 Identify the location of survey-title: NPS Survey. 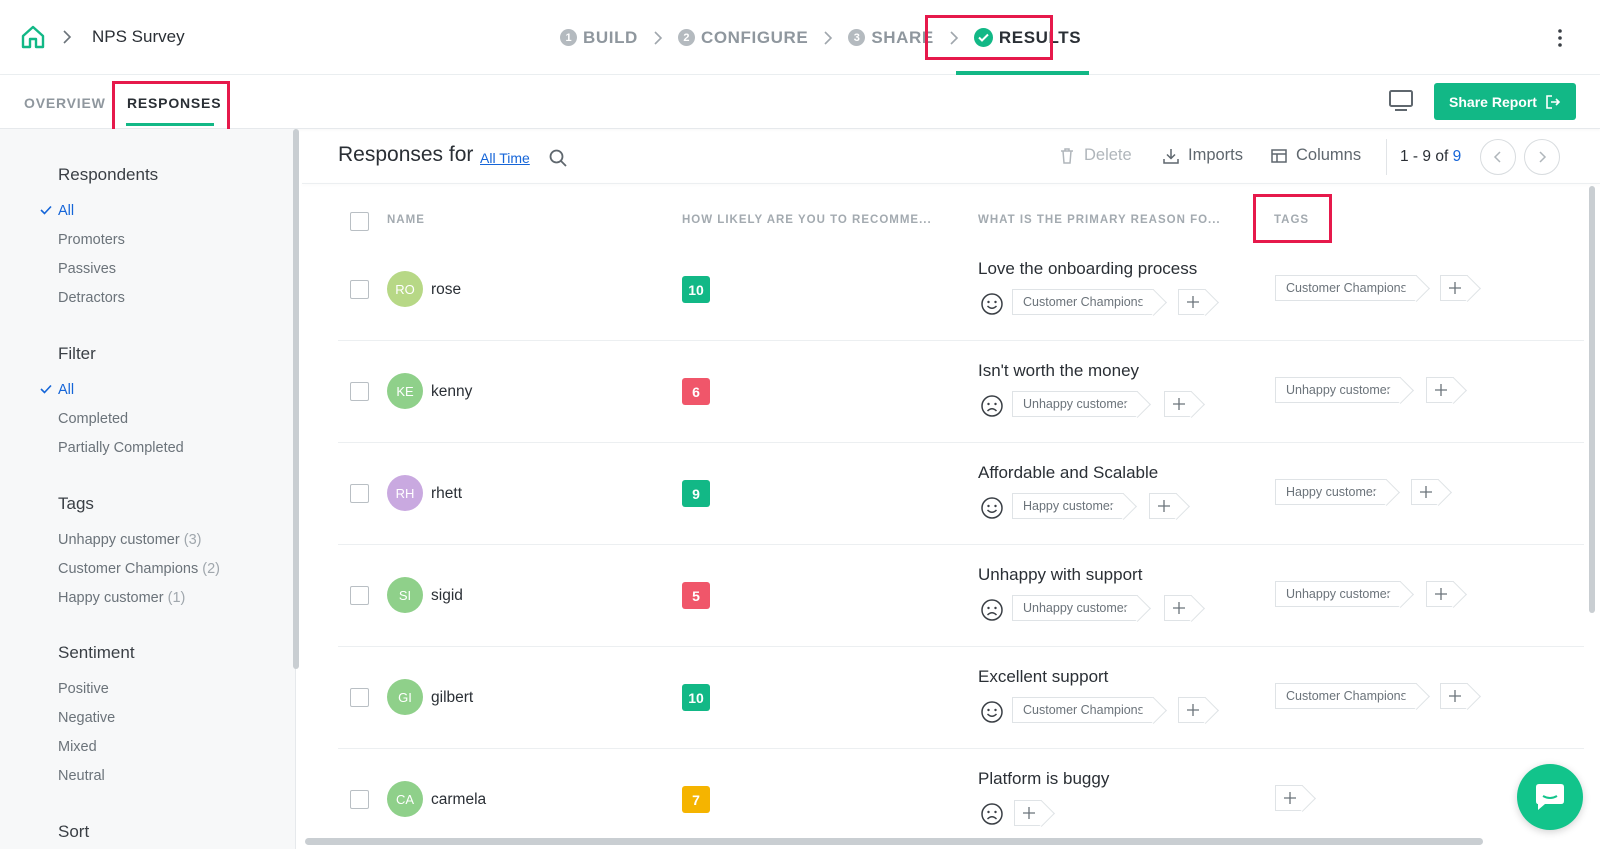
(138, 37).